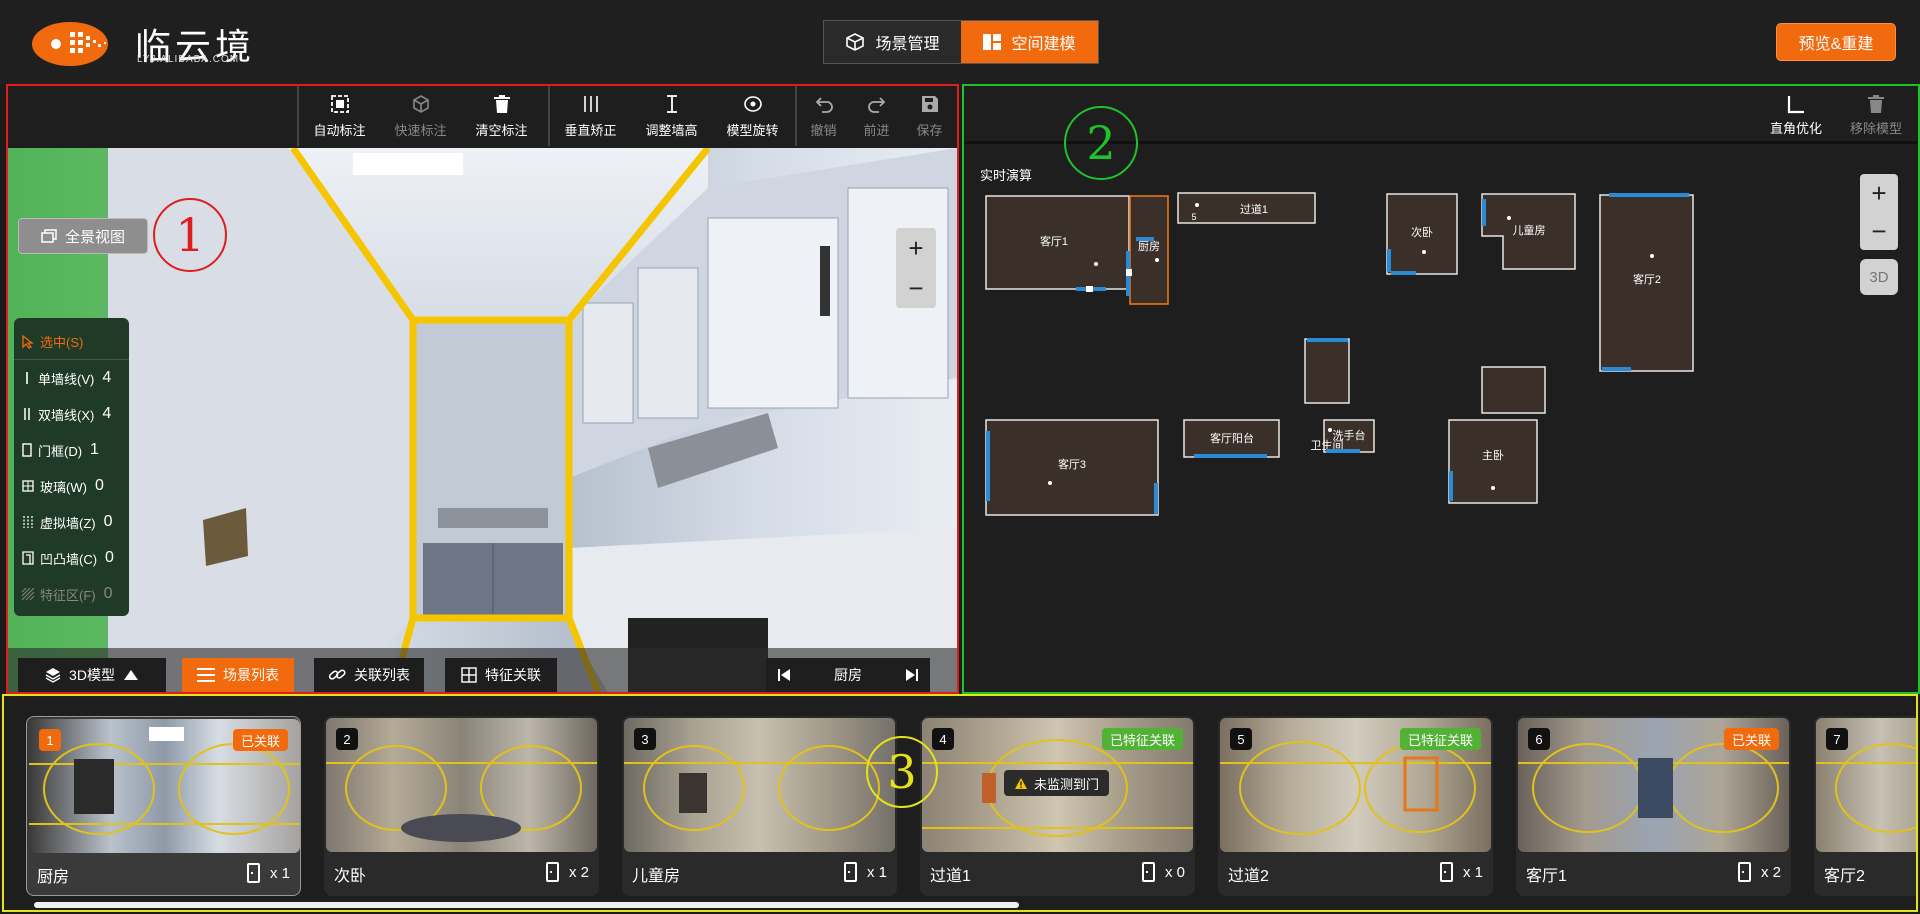  I want to click on scene-card: 3 儿童房 x 1, so click(759, 806).